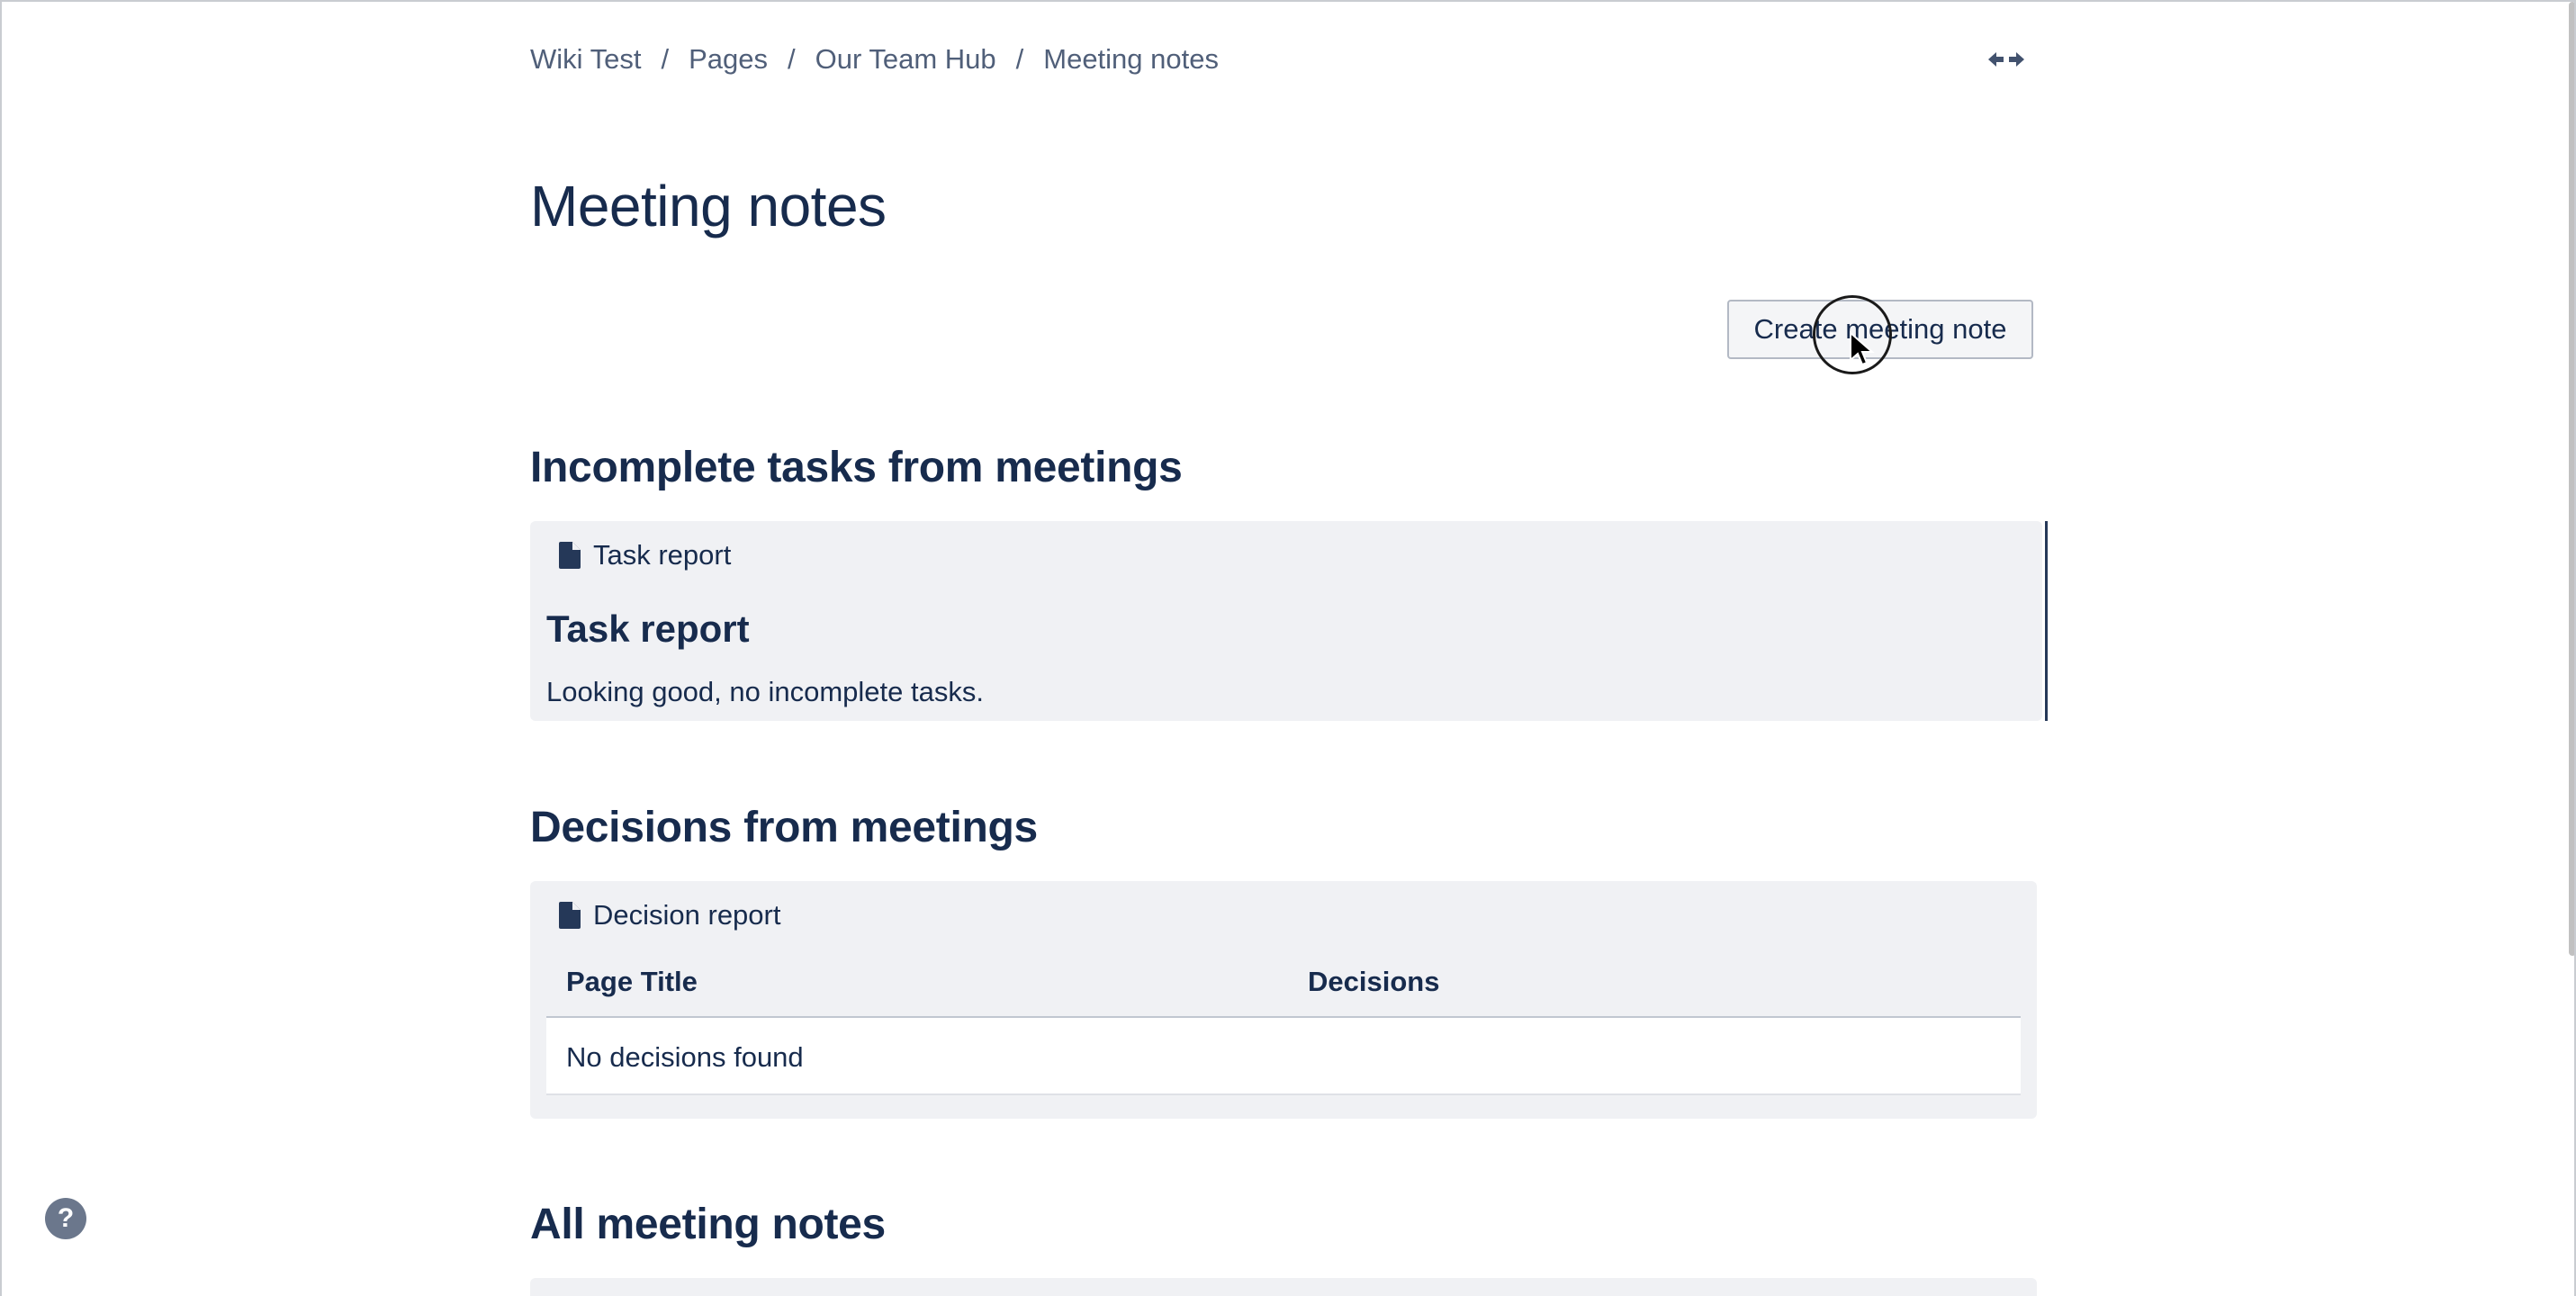 Image resolution: width=2576 pixels, height=1296 pixels. I want to click on empty-decisions-message: No decisions found, so click(685, 1057).